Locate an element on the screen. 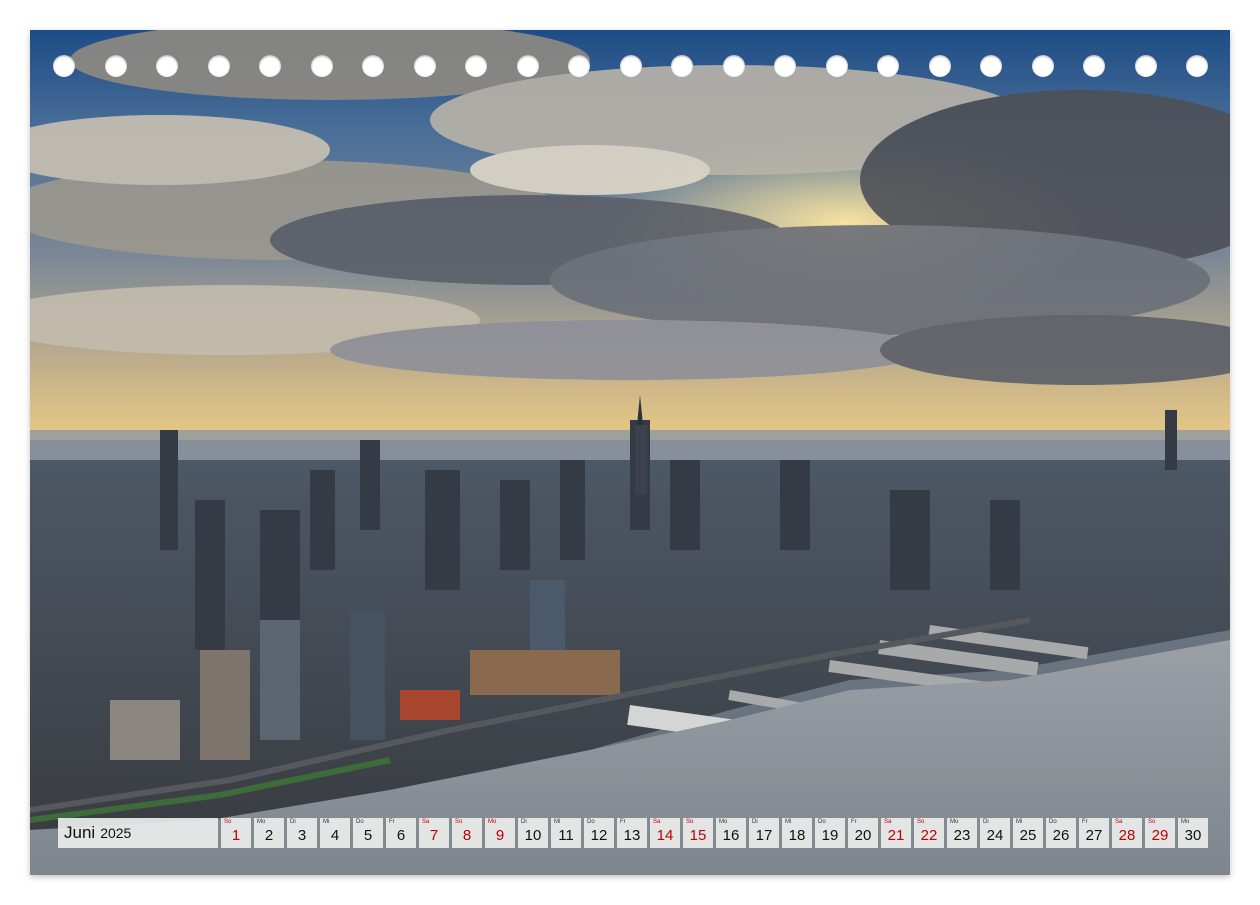 The image size is (1260, 905). day-number: 9 is located at coordinates (500, 835).